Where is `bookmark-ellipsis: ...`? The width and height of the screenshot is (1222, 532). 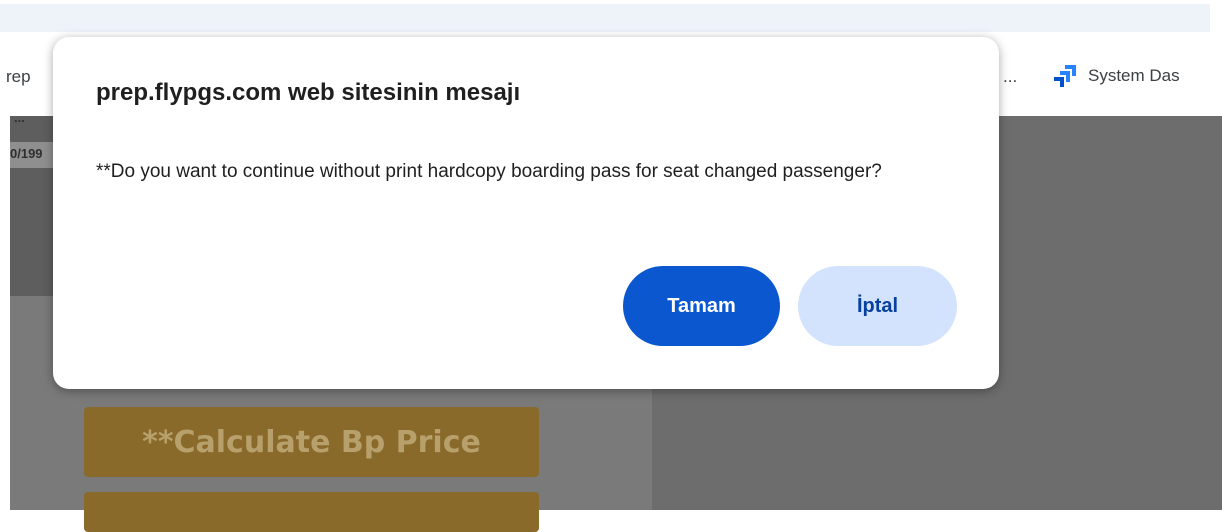
bookmark-ellipsis: ... is located at coordinates (1010, 77).